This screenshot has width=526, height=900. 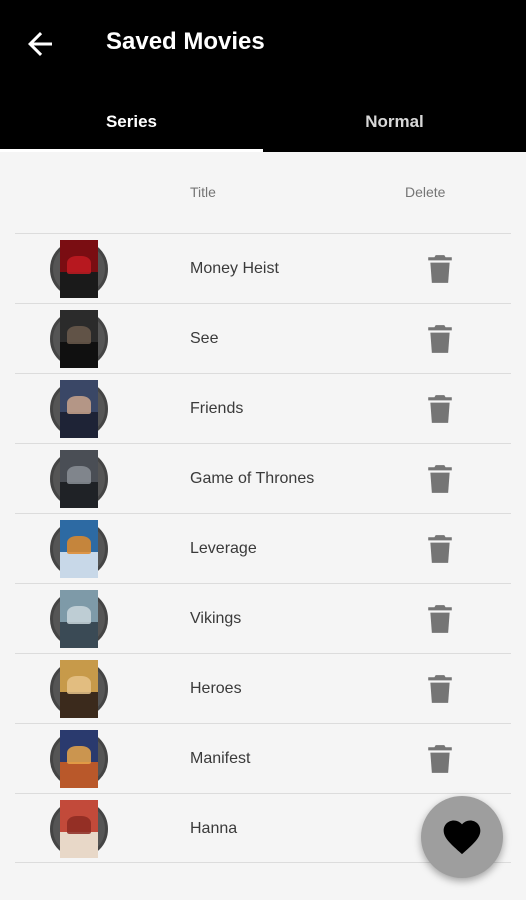 I want to click on back-button, so click(x=40, y=44).